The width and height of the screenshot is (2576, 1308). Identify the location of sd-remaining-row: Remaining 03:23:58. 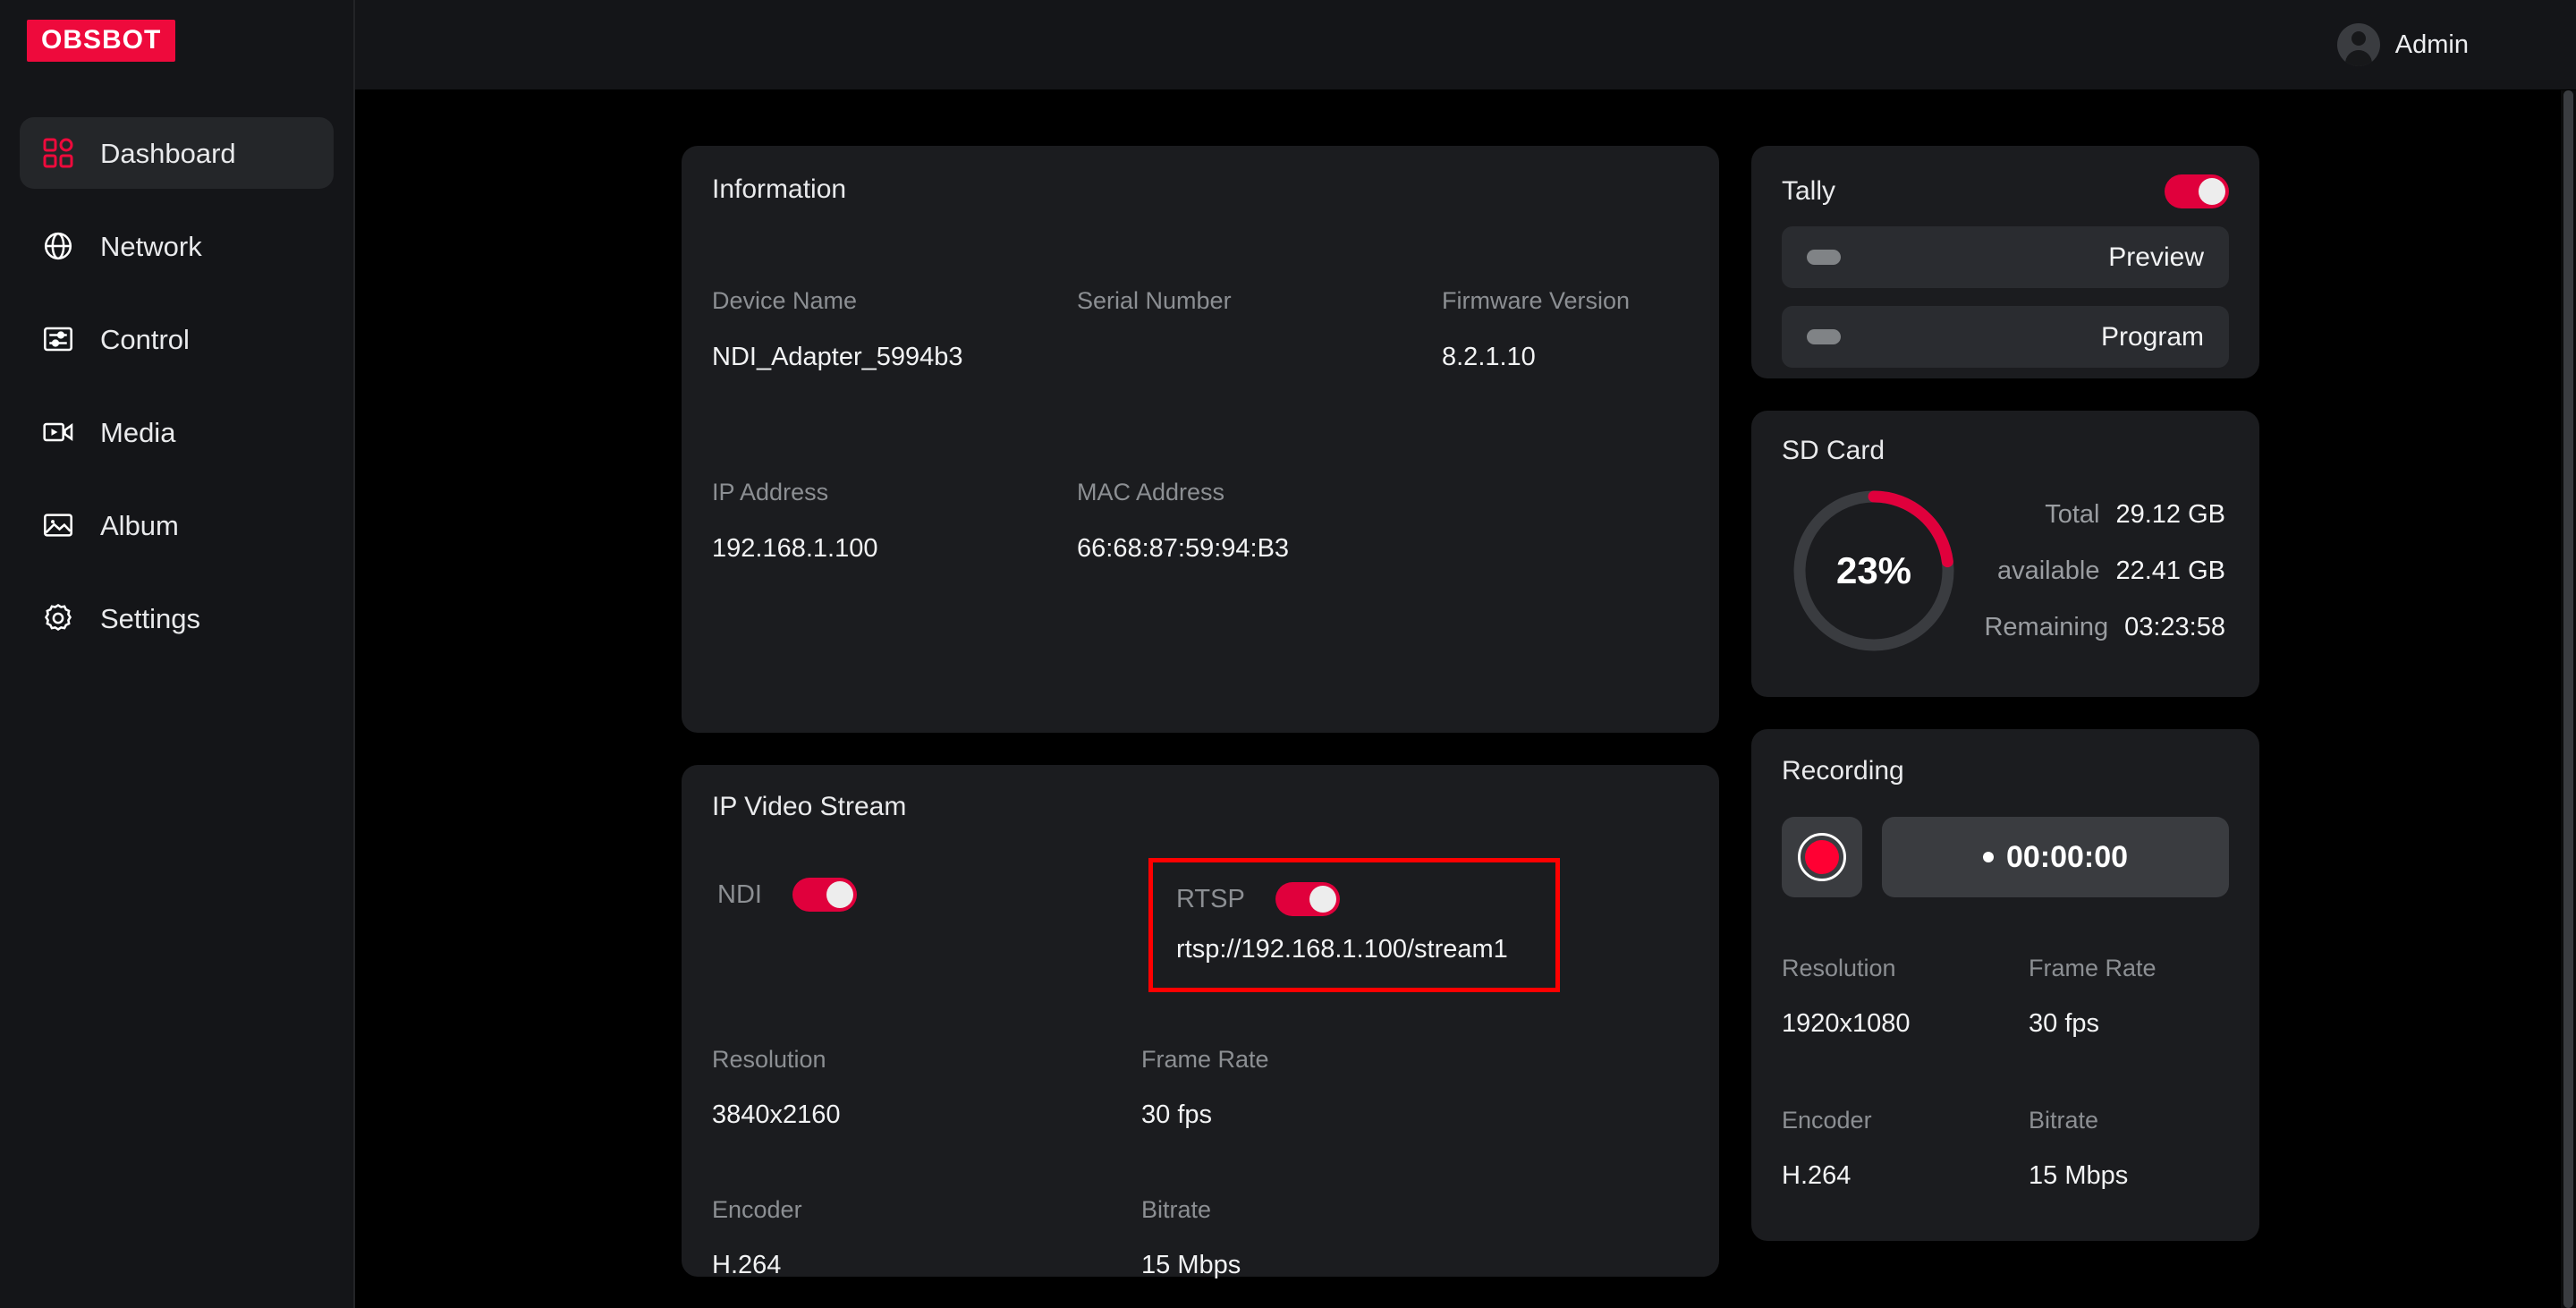
(2099, 627).